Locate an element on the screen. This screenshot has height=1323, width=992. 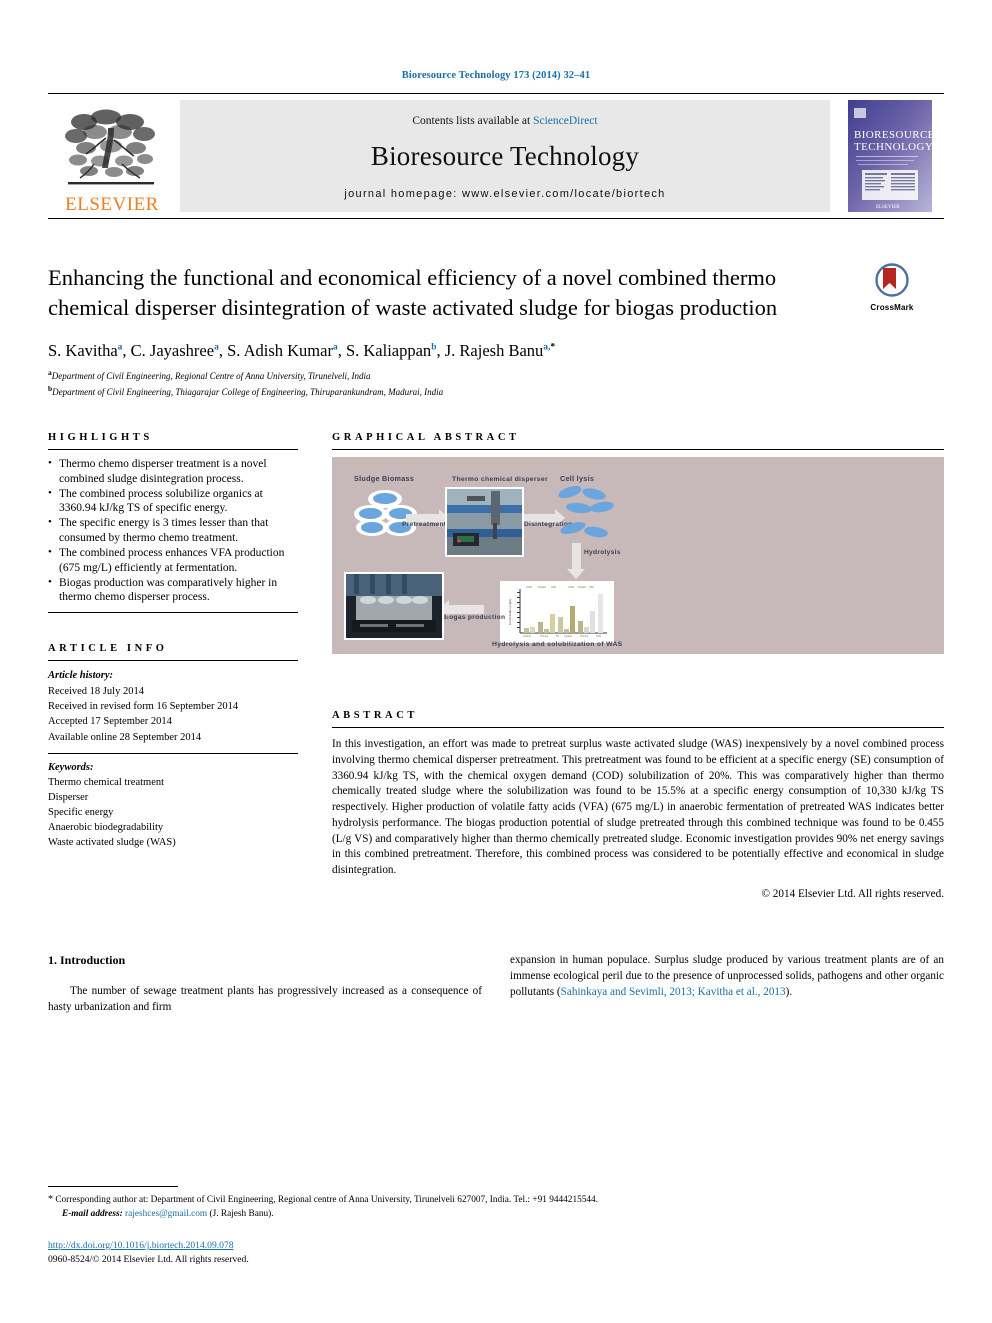
author-item: C. Jayashreea is located at coordinates (175, 350).